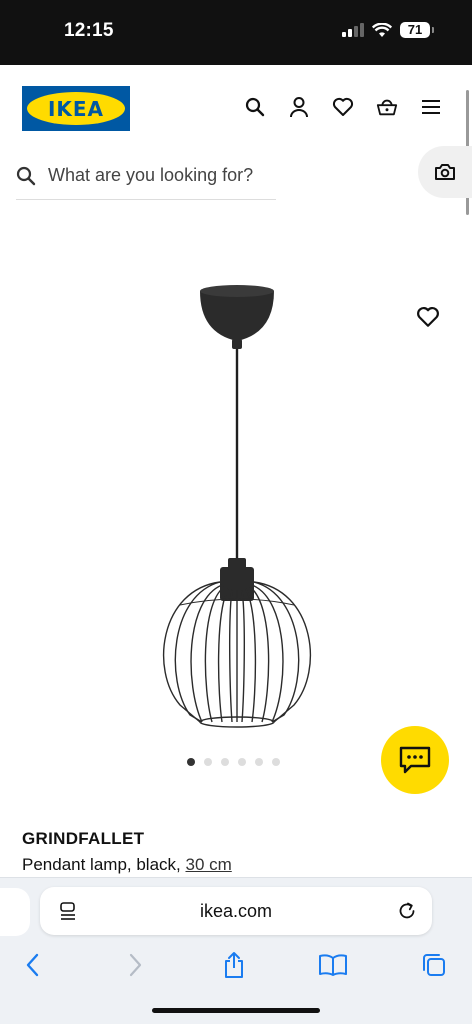  I want to click on browser-nav, so click(236, 965).